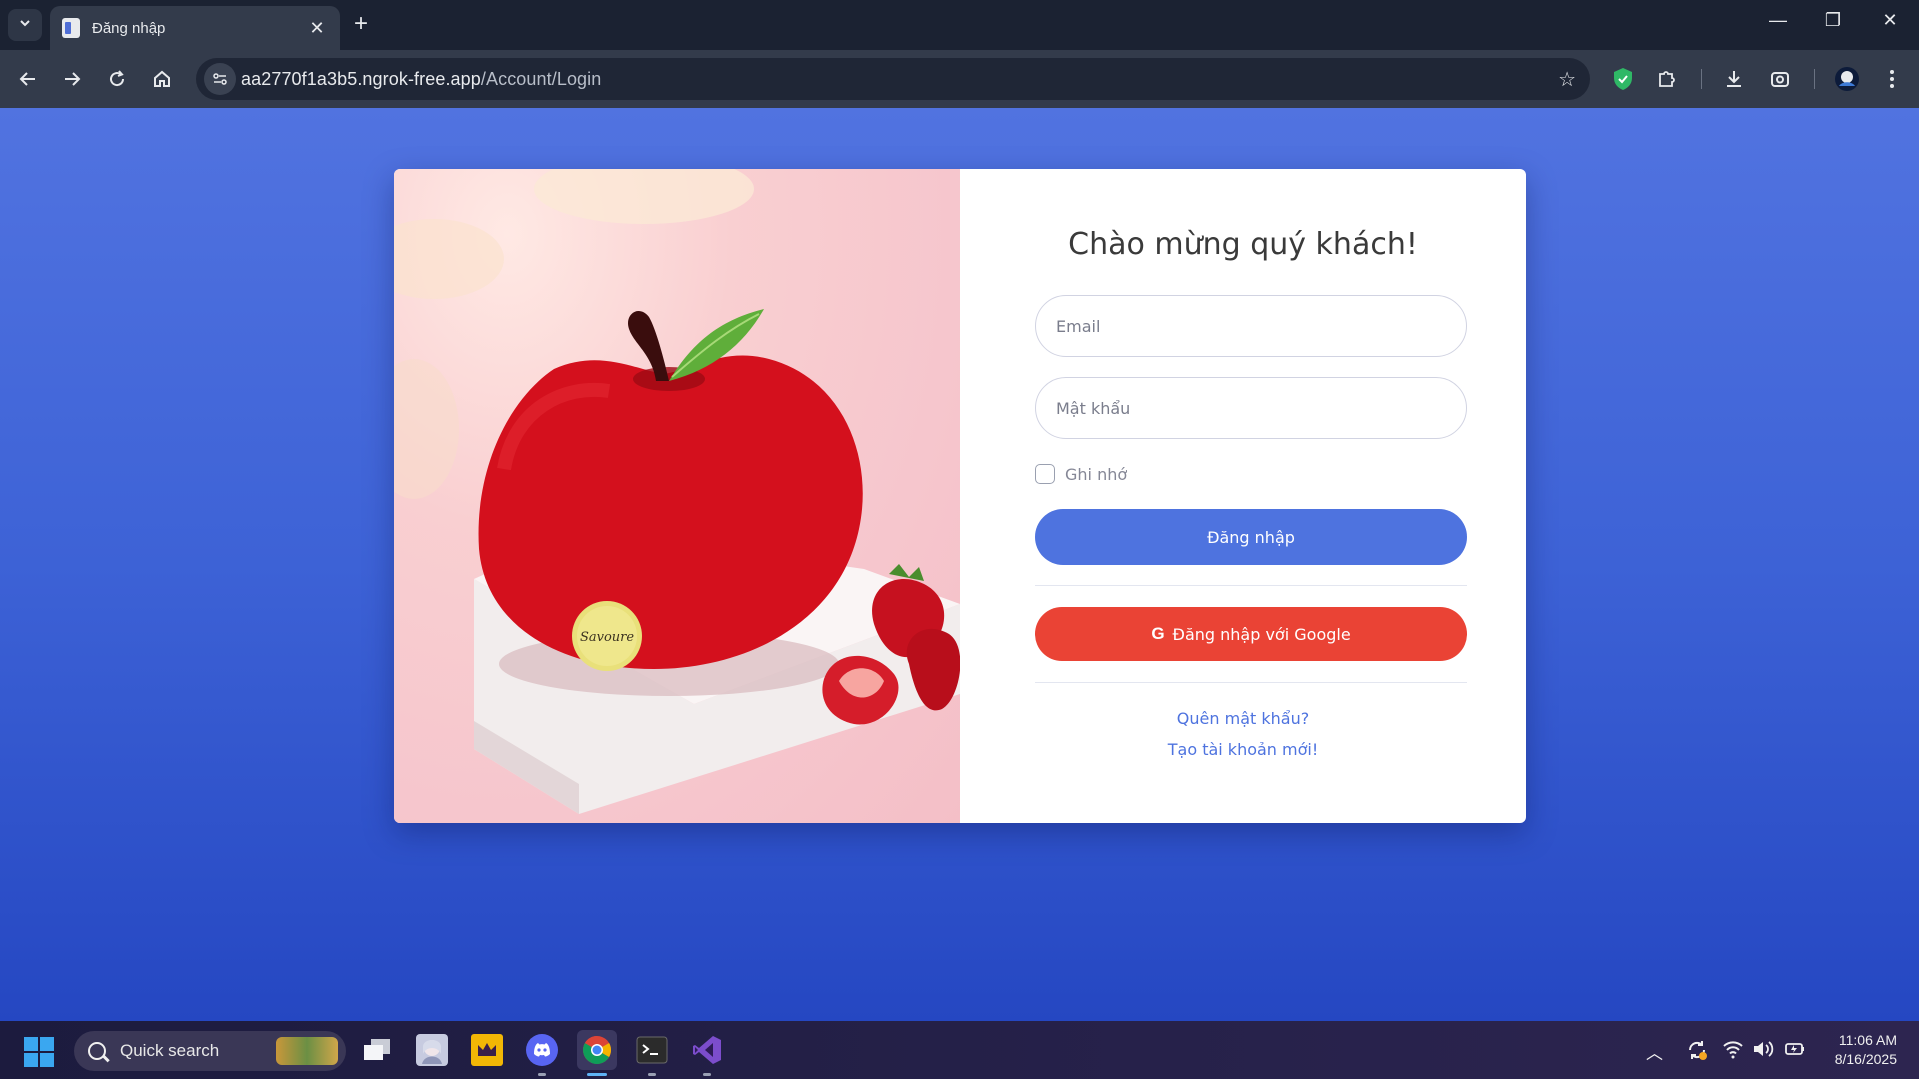  Describe the element at coordinates (195, 28) in the screenshot. I see `browser-tab-active: Đăng nhập ✕` at that location.